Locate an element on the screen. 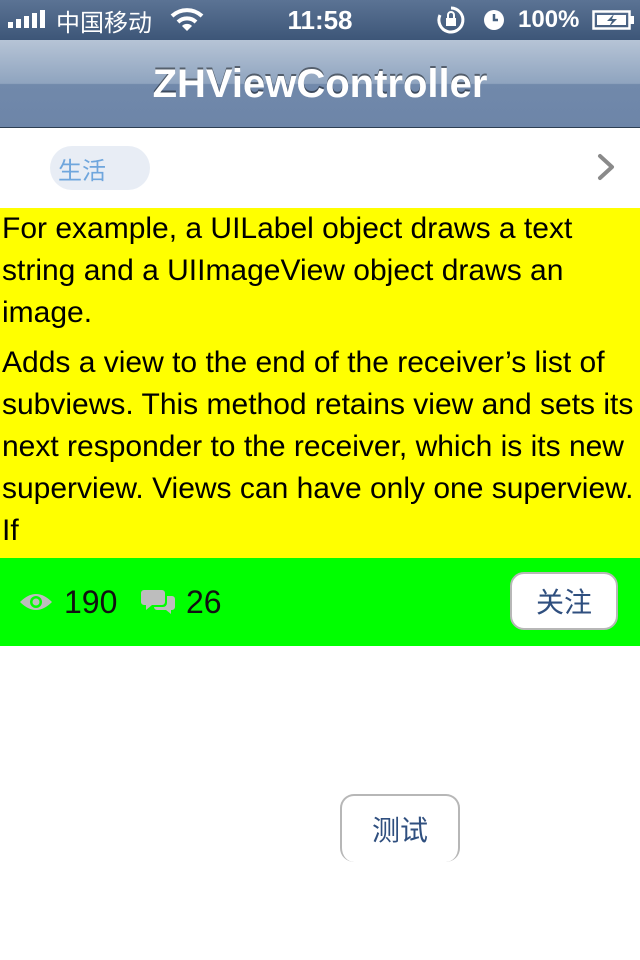 The image size is (640, 960). navigation-bar: ZHViewController is located at coordinates (320, 84).